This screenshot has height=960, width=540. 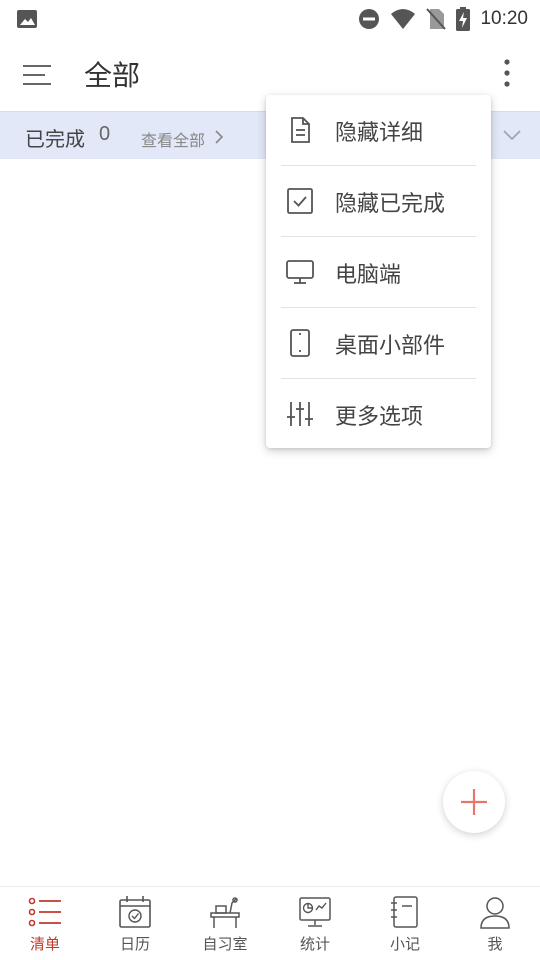 What do you see at coordinates (134, 944) in the screenshot?
I see `nav-label: 日历` at bounding box center [134, 944].